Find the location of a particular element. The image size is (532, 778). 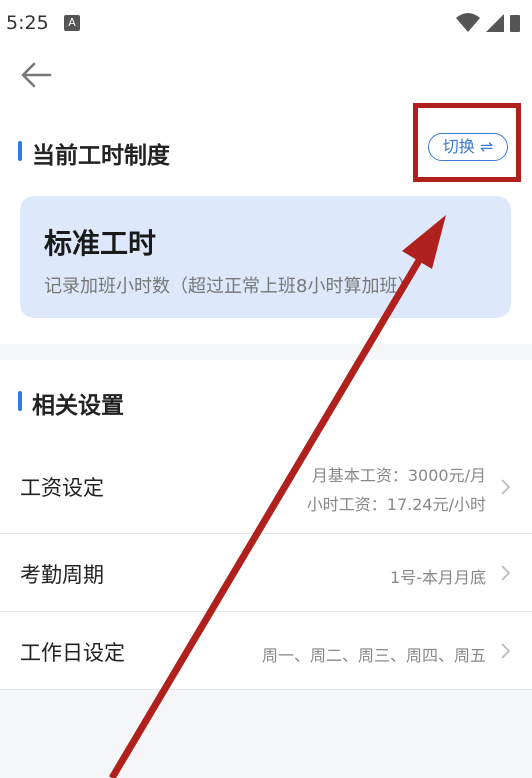

hourly-salary-value: 小时工资：17.24元/小时 is located at coordinates (396, 504).